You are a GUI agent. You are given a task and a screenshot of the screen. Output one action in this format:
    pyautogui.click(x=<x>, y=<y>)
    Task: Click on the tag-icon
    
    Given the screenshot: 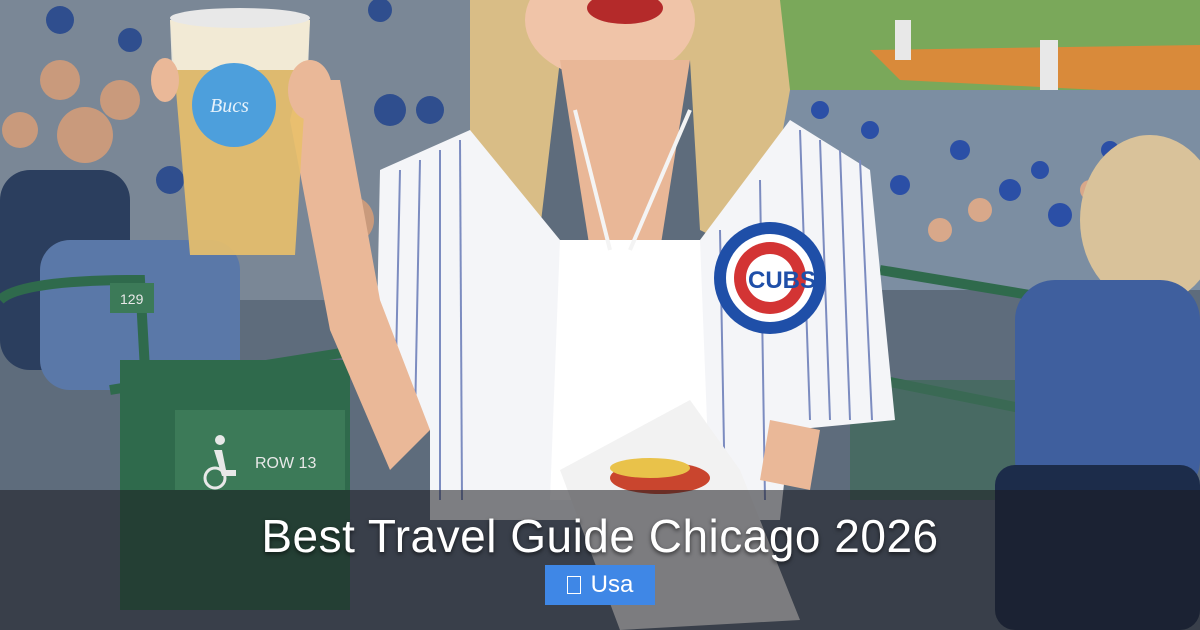 What is the action you would take?
    pyautogui.click(x=573, y=585)
    